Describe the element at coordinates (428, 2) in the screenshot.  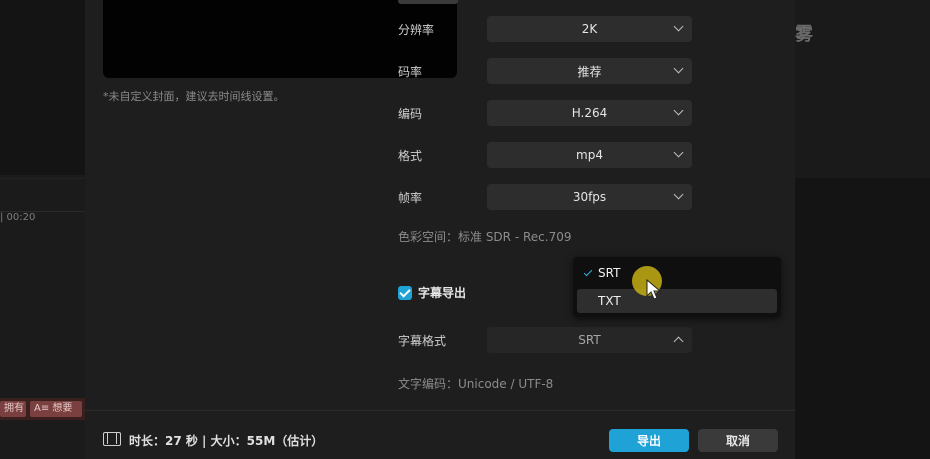
I see `section-header-fragment` at that location.